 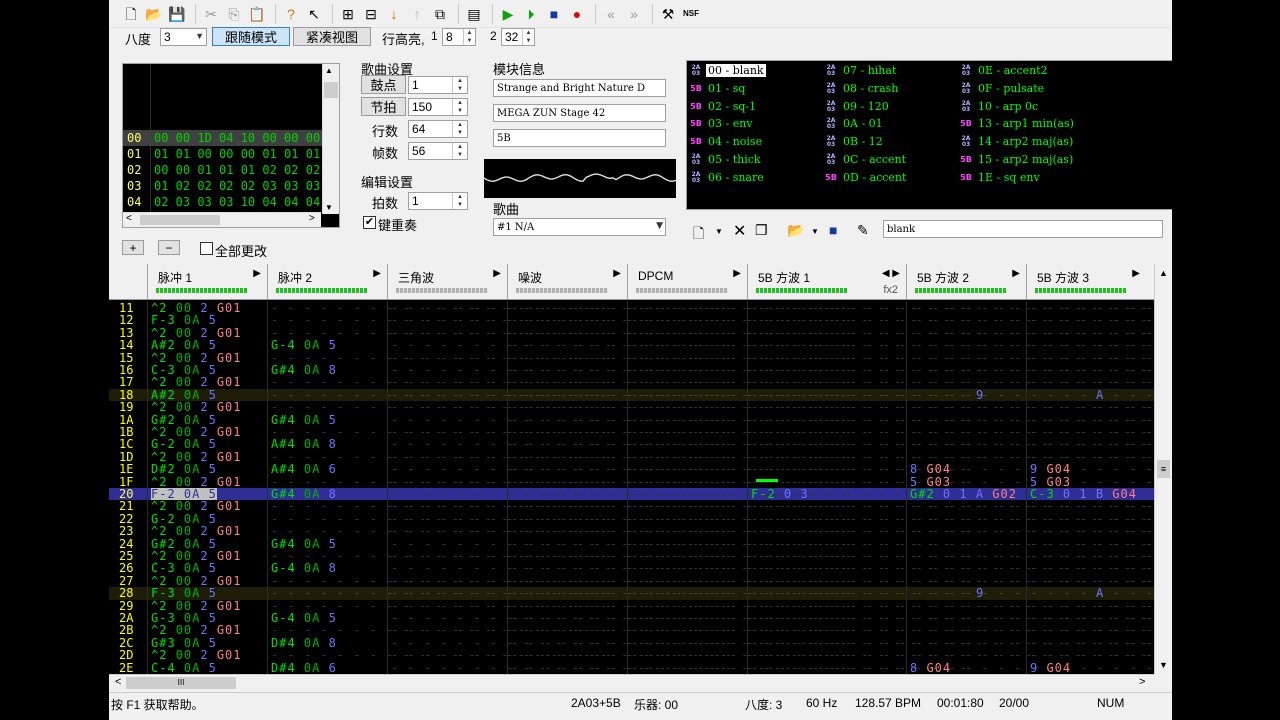 I want to click on save-instrument-icon: ■, so click(x=833, y=230).